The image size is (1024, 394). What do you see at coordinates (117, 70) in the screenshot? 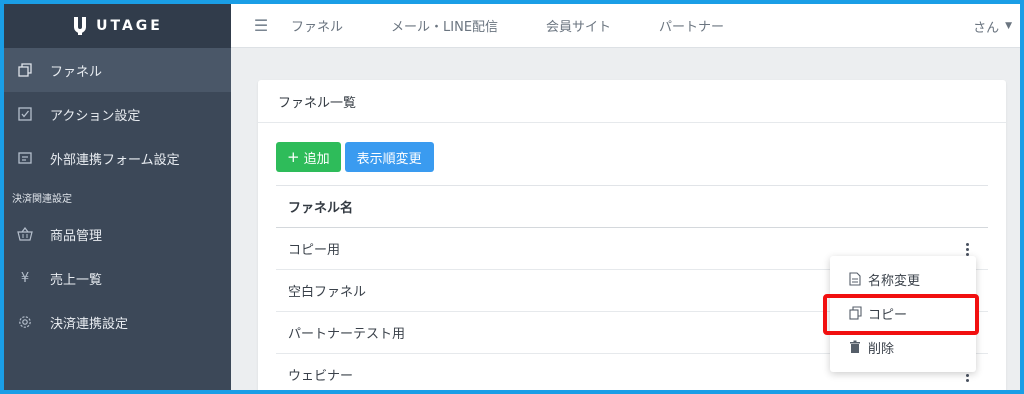
I see `sidebar-item-funnel: ファネル` at bounding box center [117, 70].